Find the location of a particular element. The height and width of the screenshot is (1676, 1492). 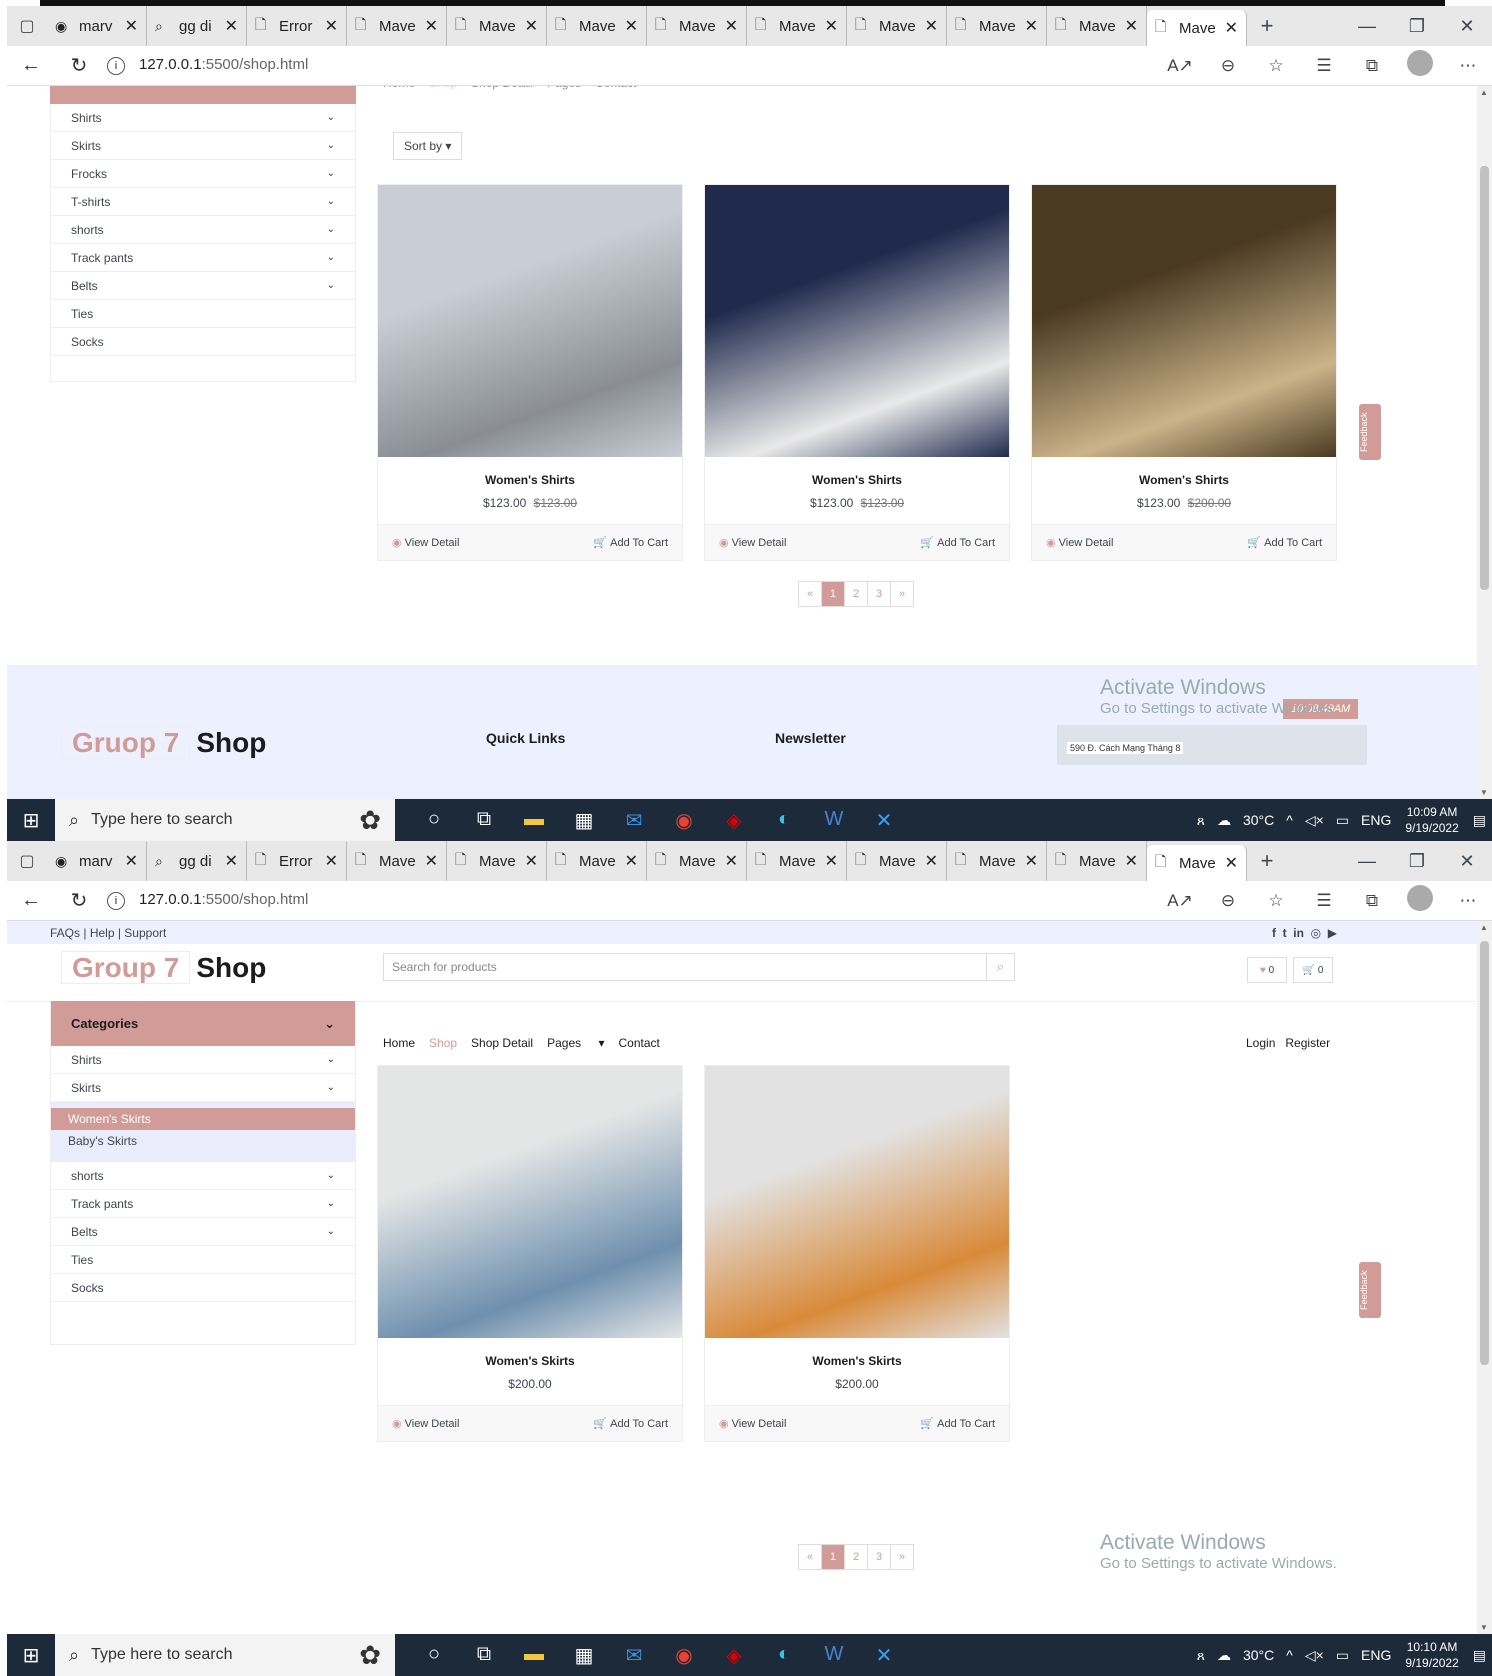

tab-6: 🗋 Mave ✕ is located at coordinates (697, 26).